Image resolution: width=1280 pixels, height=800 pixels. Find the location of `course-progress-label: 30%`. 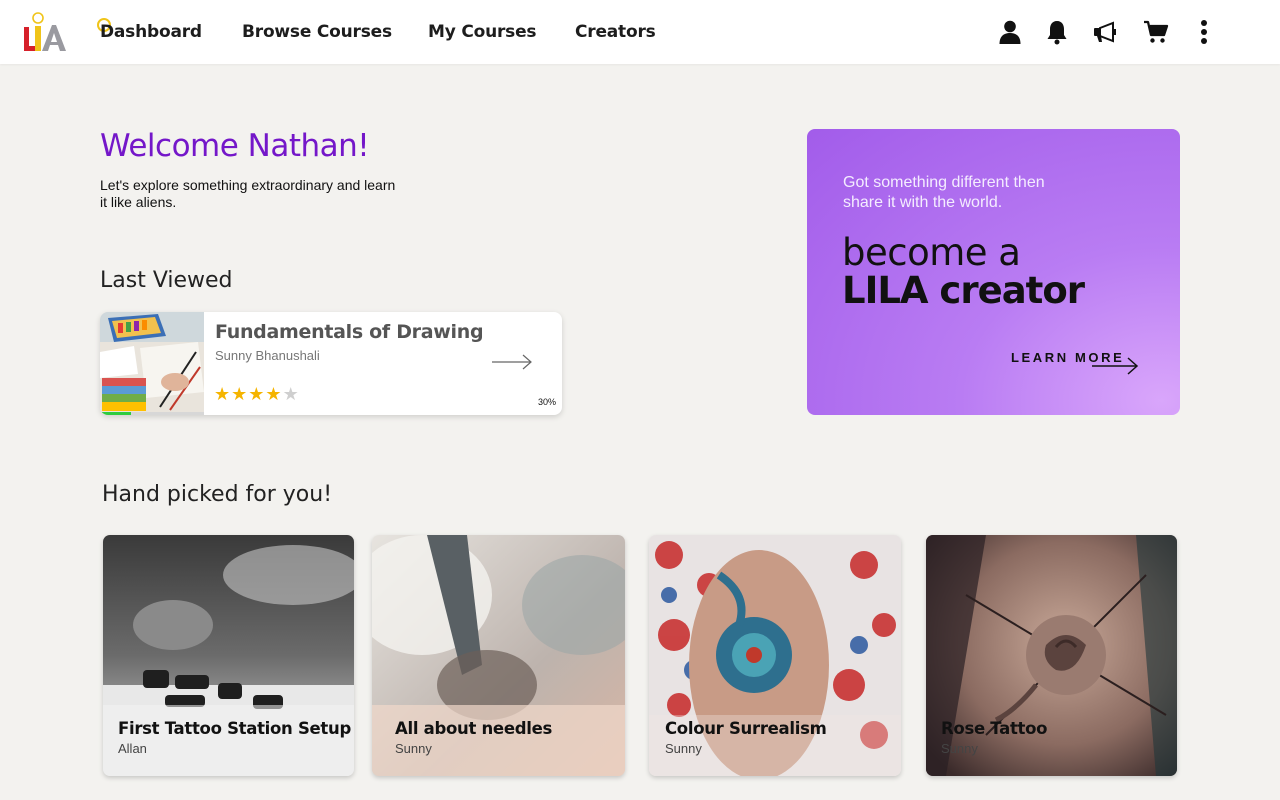

course-progress-label: 30% is located at coordinates (546, 402).